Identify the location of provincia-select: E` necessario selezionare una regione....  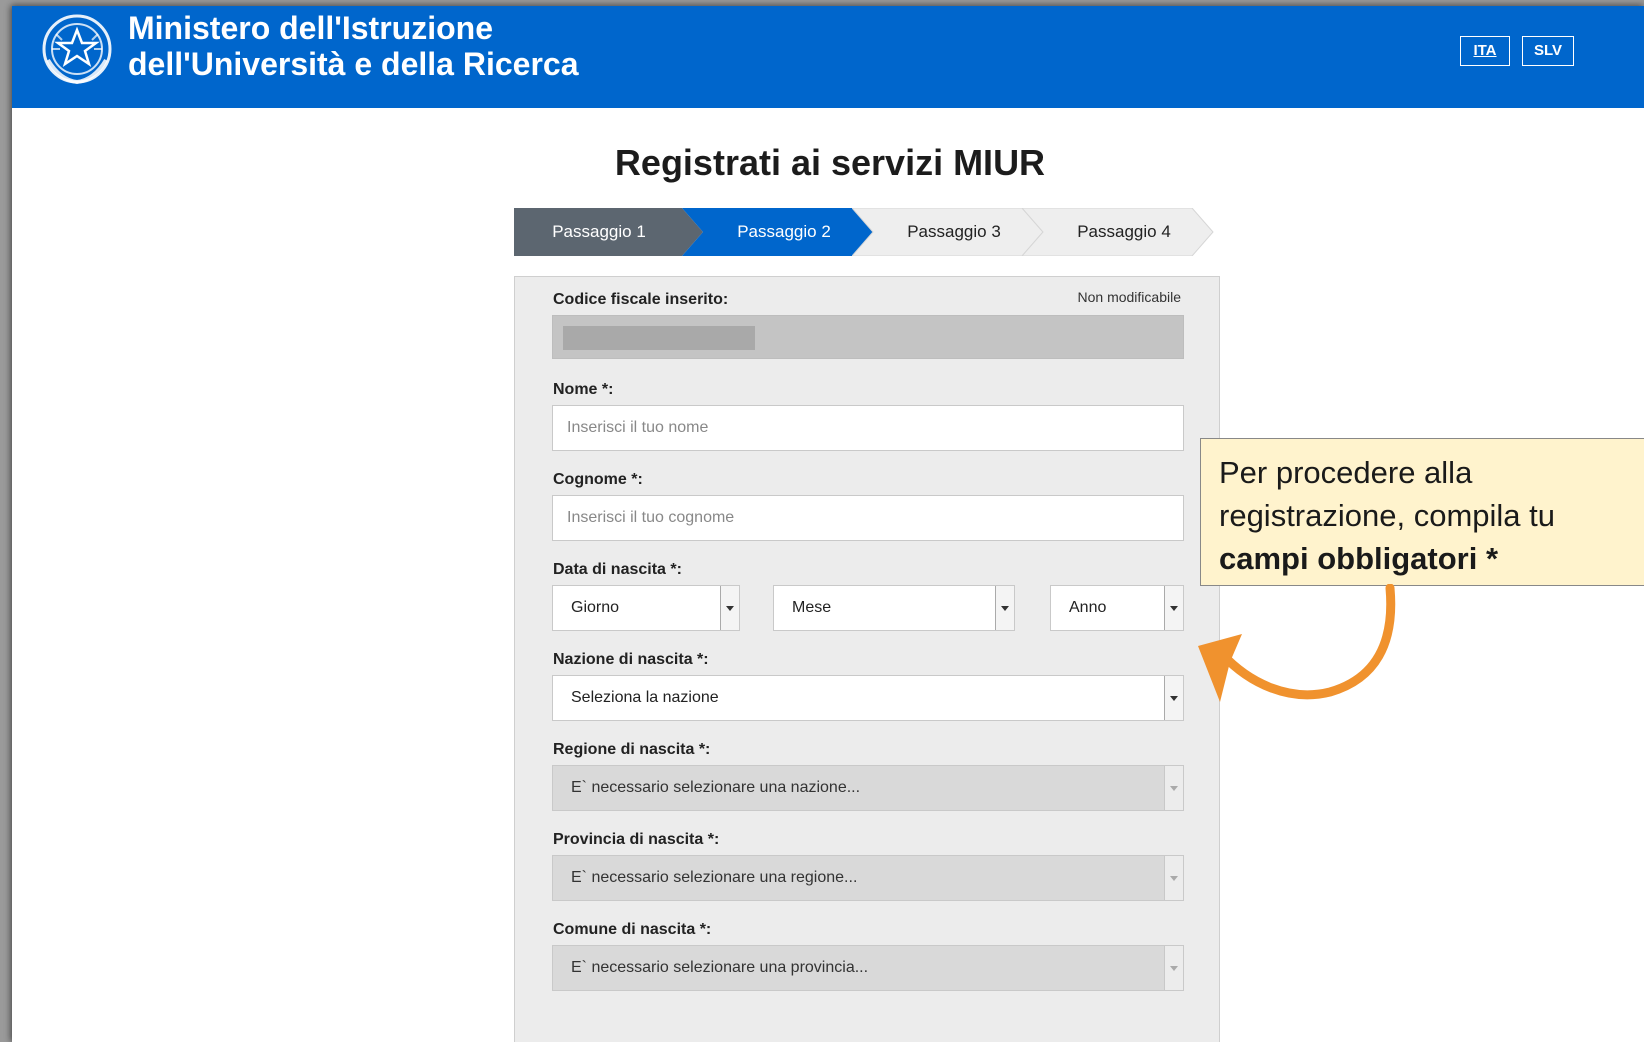
(868, 878).